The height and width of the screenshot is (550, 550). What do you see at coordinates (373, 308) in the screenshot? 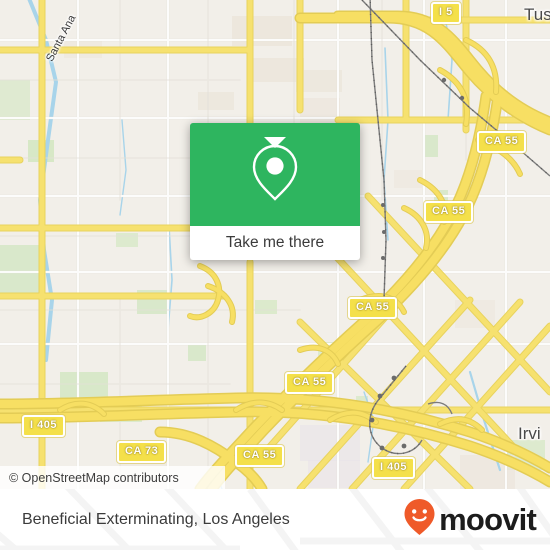
I see `shield-ca-55-mid: CA 55` at bounding box center [373, 308].